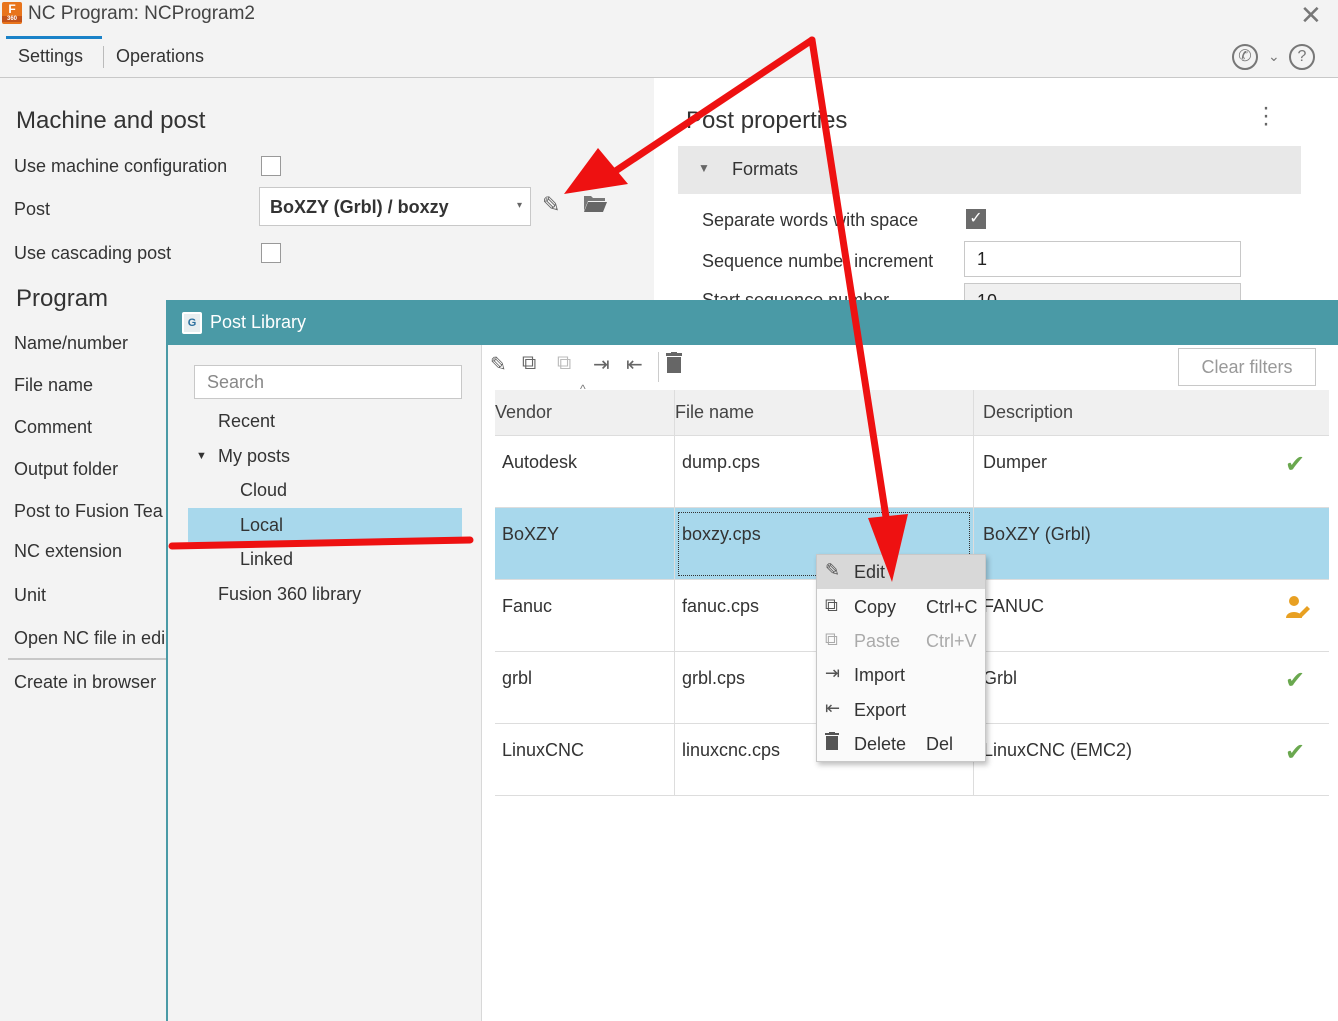 This screenshot has width=1338, height=1021. Describe the element at coordinates (831, 639) in the screenshot. I see `paste-icon: ⧉` at that location.